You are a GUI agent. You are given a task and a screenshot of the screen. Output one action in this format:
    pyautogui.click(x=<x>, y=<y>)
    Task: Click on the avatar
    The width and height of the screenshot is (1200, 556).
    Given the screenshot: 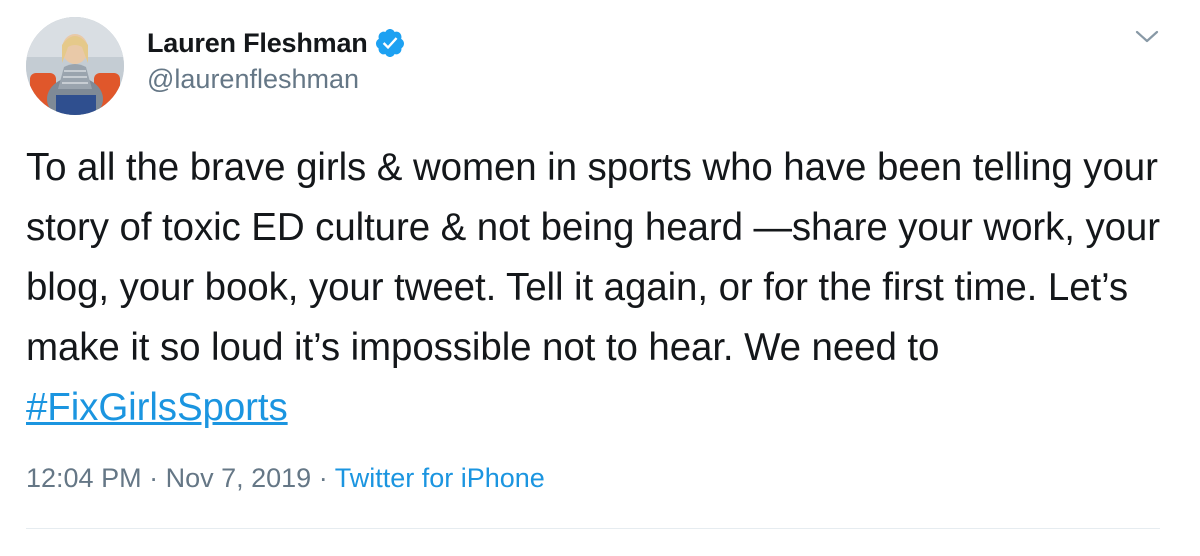 What is the action you would take?
    pyautogui.click(x=75, y=66)
    